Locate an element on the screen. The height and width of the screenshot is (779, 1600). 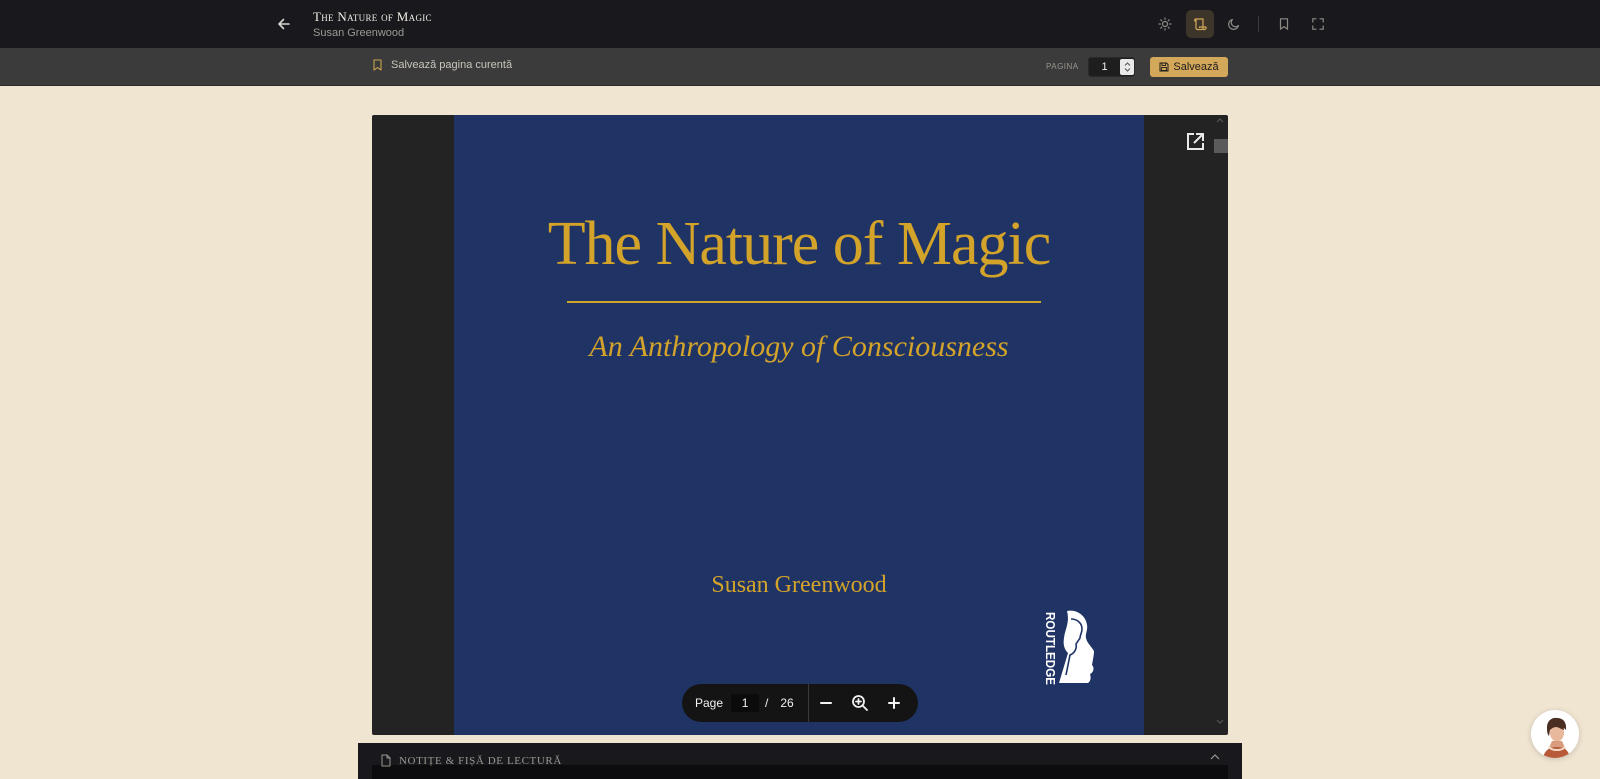
fullscreen-icon is located at coordinates (1318, 24).